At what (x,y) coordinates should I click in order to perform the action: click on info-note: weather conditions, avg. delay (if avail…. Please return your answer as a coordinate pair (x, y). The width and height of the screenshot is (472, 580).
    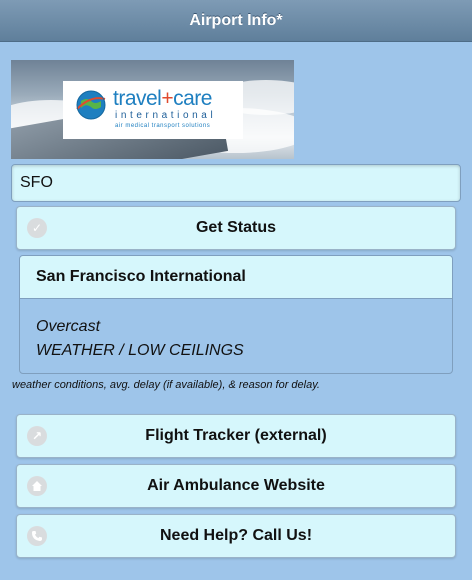
    Looking at the image, I should click on (166, 385).